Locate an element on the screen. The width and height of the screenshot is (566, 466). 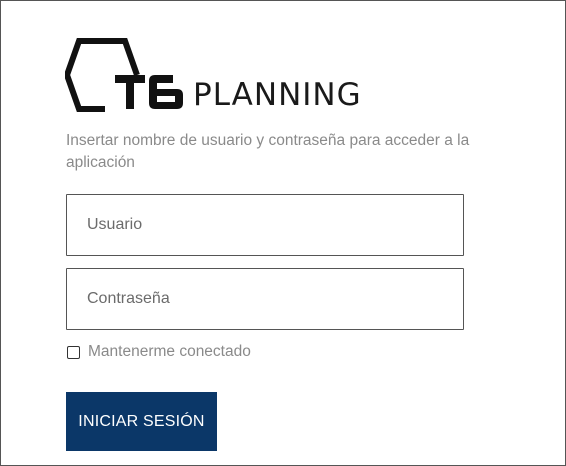
login-button: INICIAR SESIÓN is located at coordinates (141, 421).